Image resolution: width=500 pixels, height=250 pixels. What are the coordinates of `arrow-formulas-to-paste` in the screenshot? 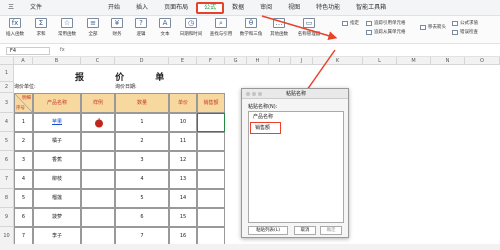 It's located at (299, 28).